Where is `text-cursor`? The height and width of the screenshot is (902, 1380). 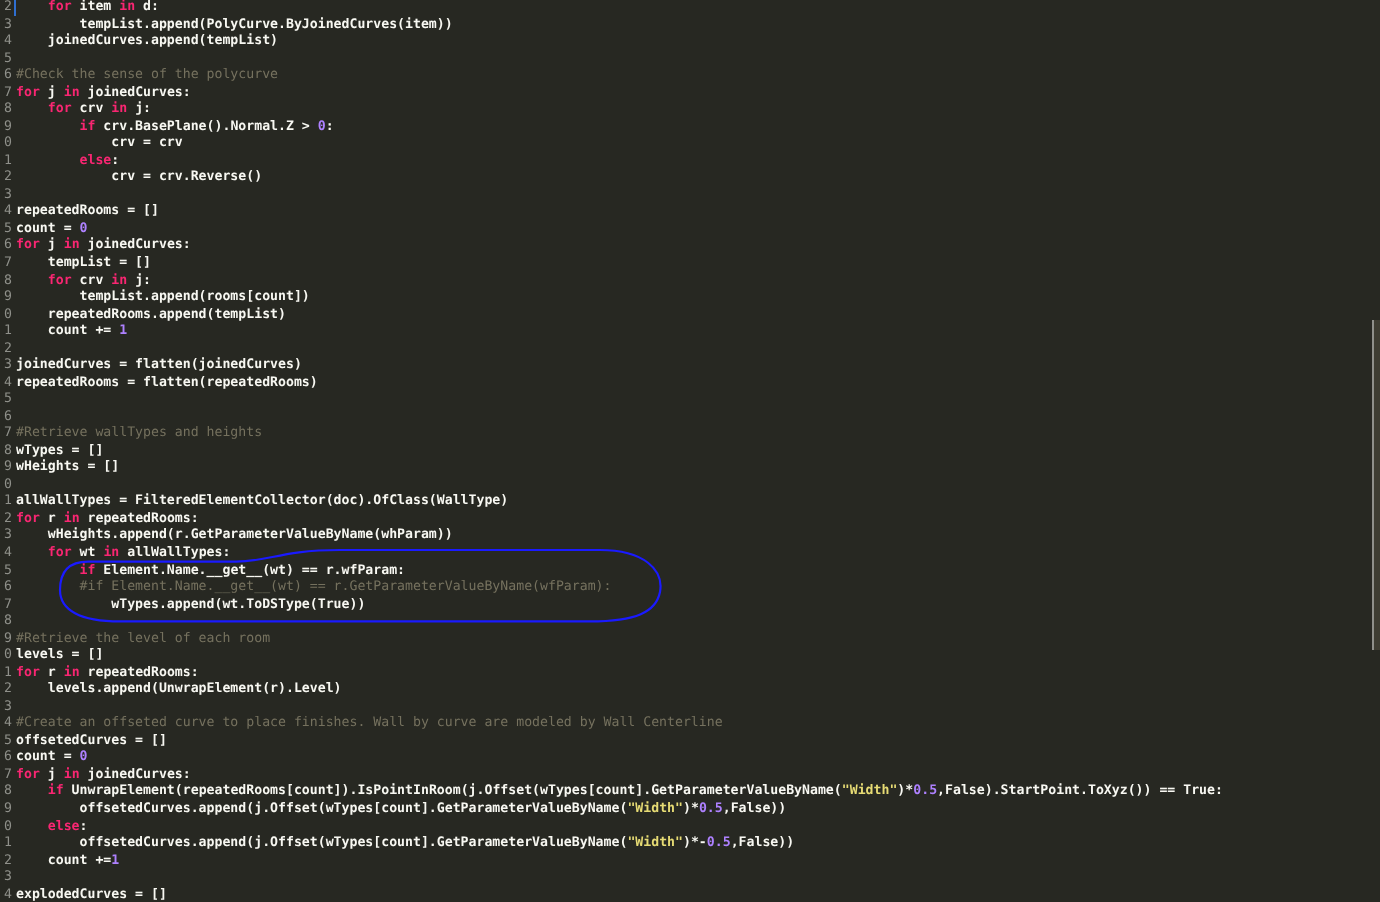 text-cursor is located at coordinates (14, 8).